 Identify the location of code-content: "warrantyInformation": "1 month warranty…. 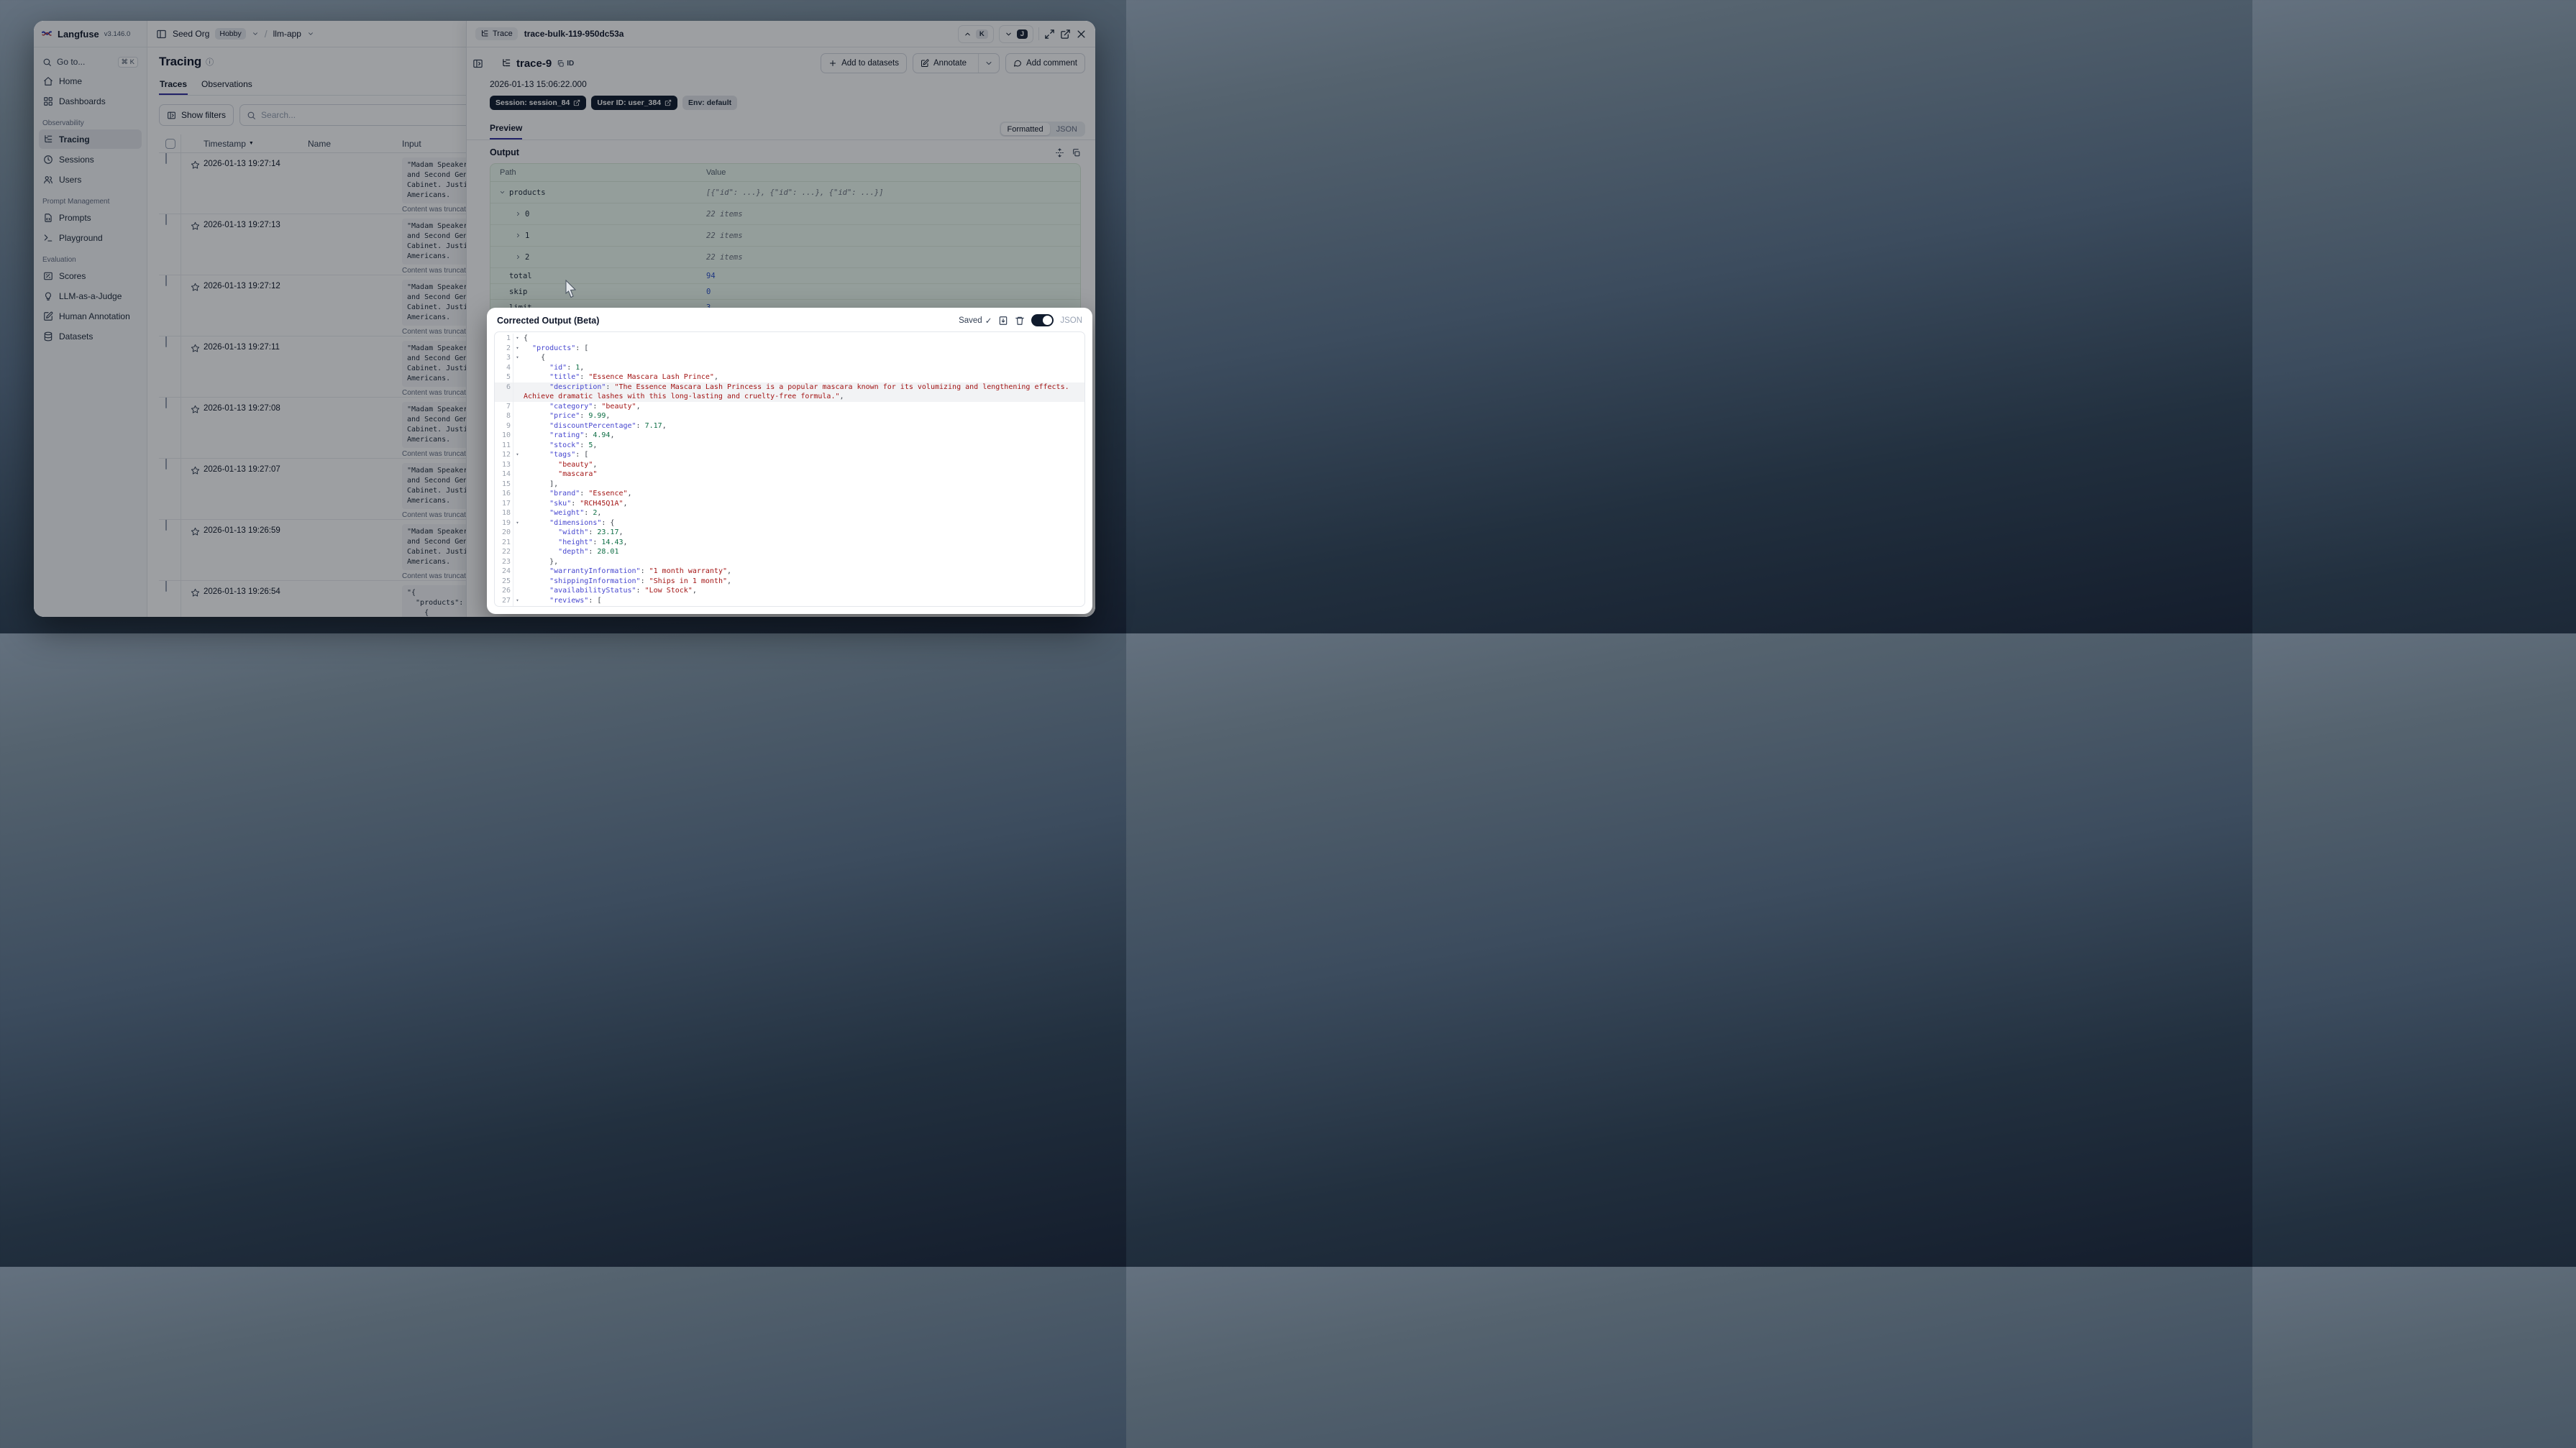
(640, 571).